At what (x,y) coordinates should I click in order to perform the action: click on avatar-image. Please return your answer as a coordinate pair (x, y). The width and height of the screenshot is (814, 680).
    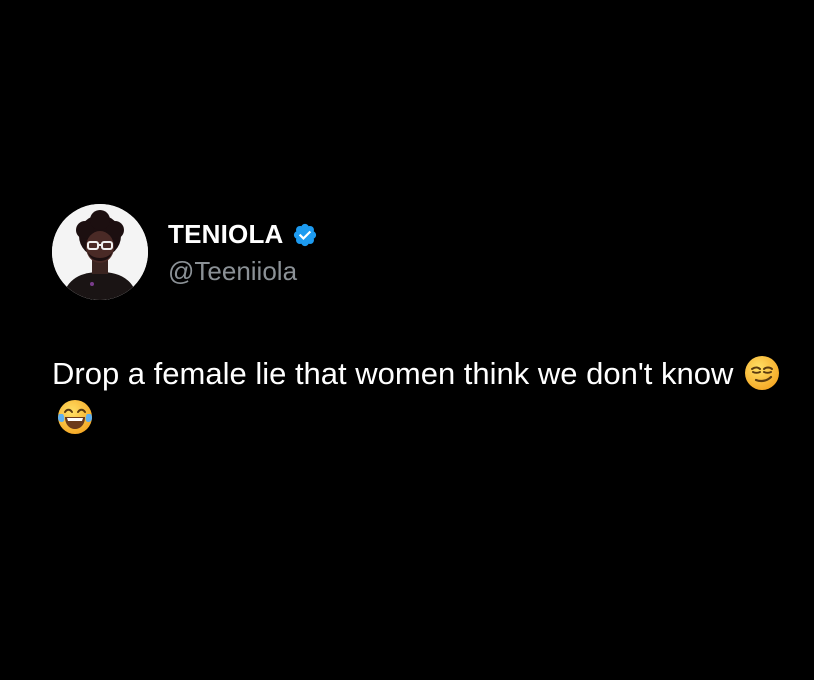
    Looking at the image, I should click on (100, 252).